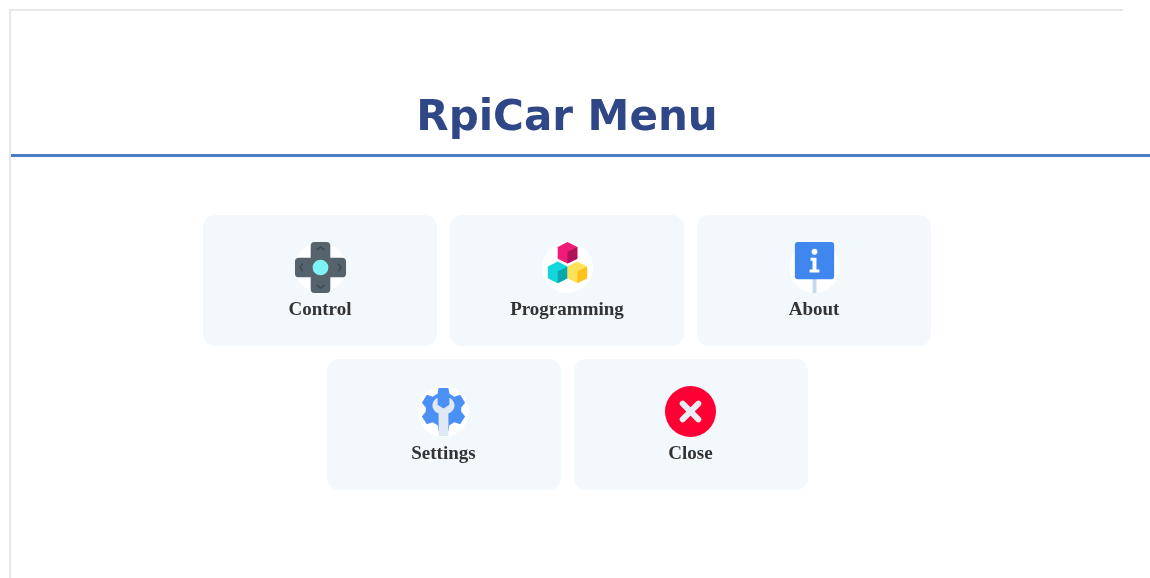 The height and width of the screenshot is (578, 1150). What do you see at coordinates (567, 115) in the screenshot?
I see `page-title: RpiCar Menu` at bounding box center [567, 115].